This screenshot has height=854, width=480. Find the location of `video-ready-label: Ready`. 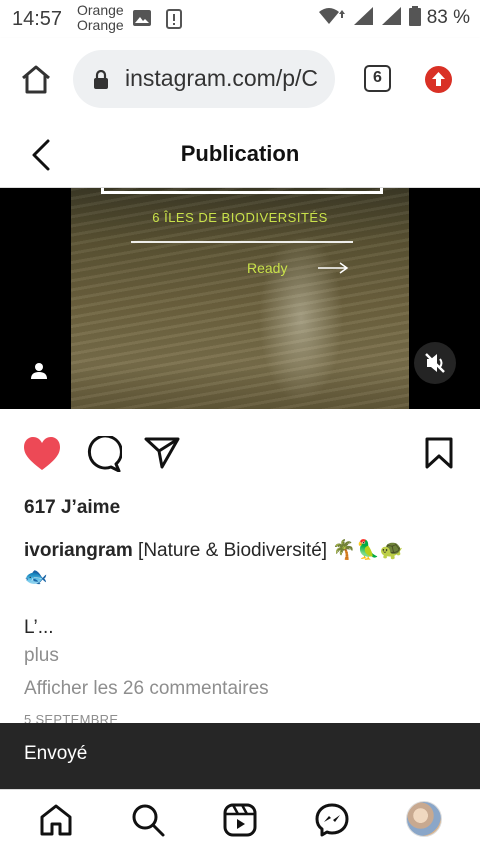

video-ready-label: Ready is located at coordinates (267, 268).